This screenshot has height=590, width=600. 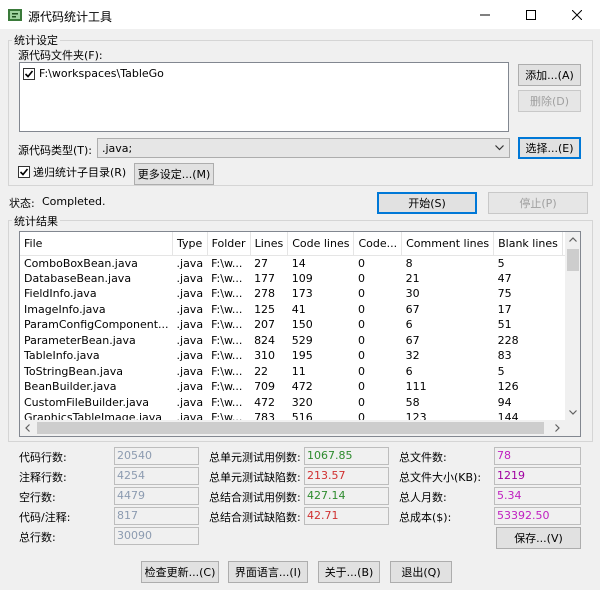 What do you see at coordinates (346, 516) in the screenshot?
I see `integ-defects-field: 42.71` at bounding box center [346, 516].